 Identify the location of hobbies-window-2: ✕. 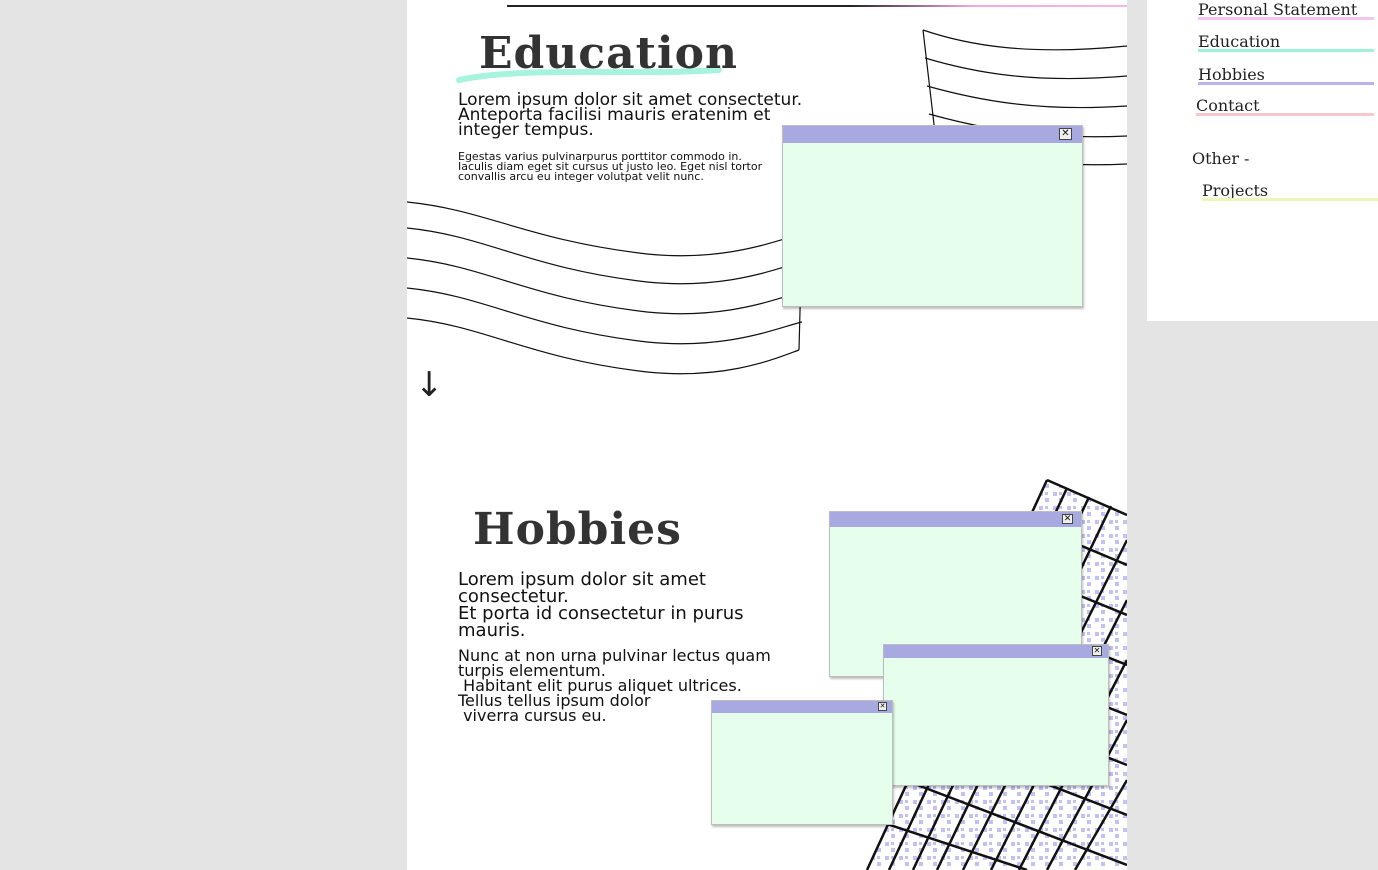
(996, 715).